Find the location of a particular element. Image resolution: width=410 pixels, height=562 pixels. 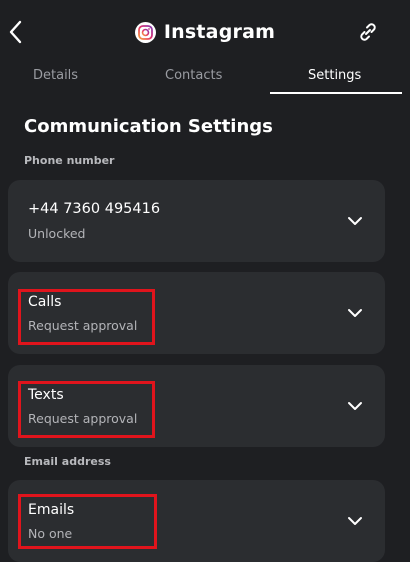

phone-number-status: Unlocked is located at coordinates (57, 233).